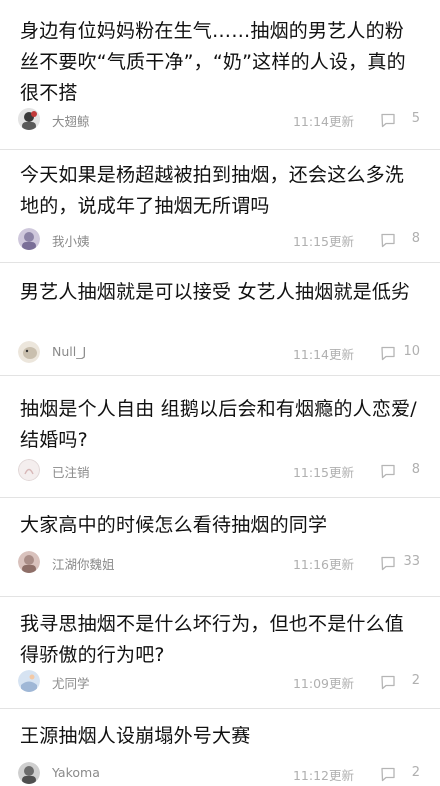 This screenshot has height=786, width=440. What do you see at coordinates (323, 683) in the screenshot?
I see `update-time: 11:09更新` at bounding box center [323, 683].